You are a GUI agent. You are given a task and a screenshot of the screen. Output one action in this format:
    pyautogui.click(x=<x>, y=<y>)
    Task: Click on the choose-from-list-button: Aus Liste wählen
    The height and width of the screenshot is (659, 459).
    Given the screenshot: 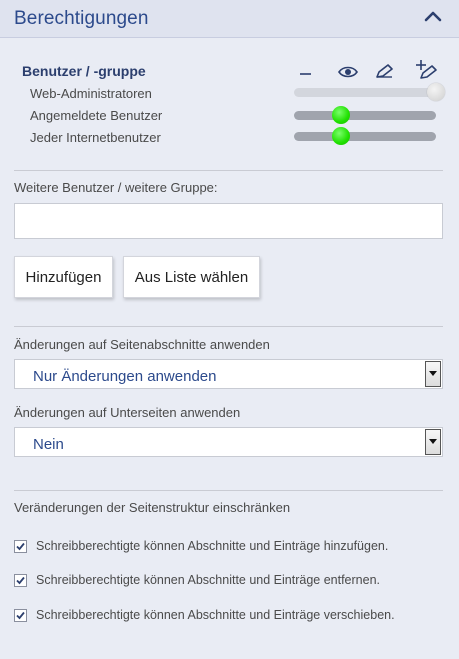 What is the action you would take?
    pyautogui.click(x=191, y=277)
    